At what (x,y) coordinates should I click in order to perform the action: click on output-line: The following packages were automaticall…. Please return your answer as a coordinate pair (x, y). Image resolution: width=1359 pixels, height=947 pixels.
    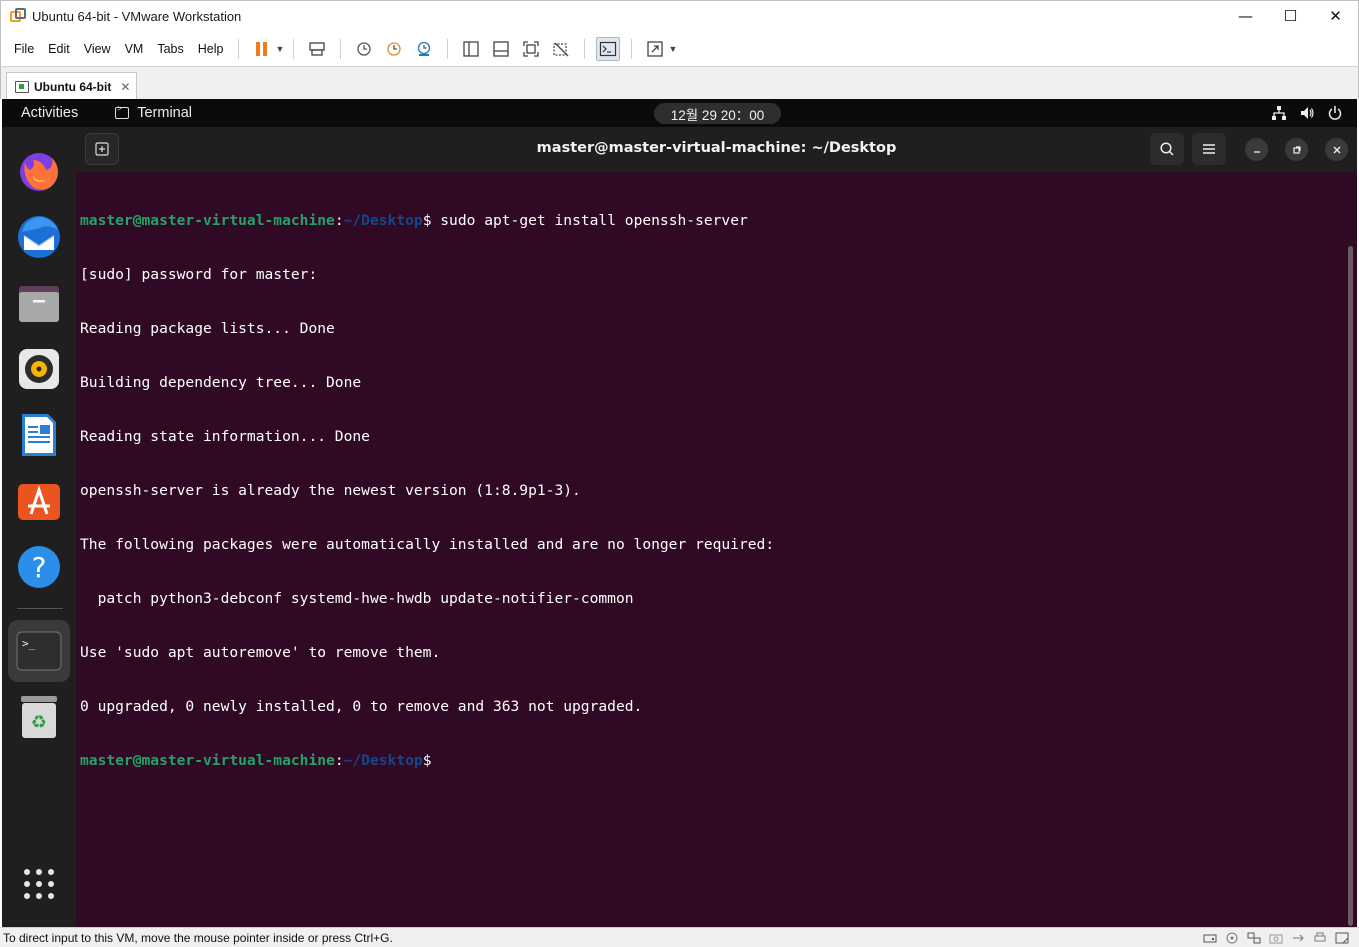
    Looking at the image, I should click on (427, 544).